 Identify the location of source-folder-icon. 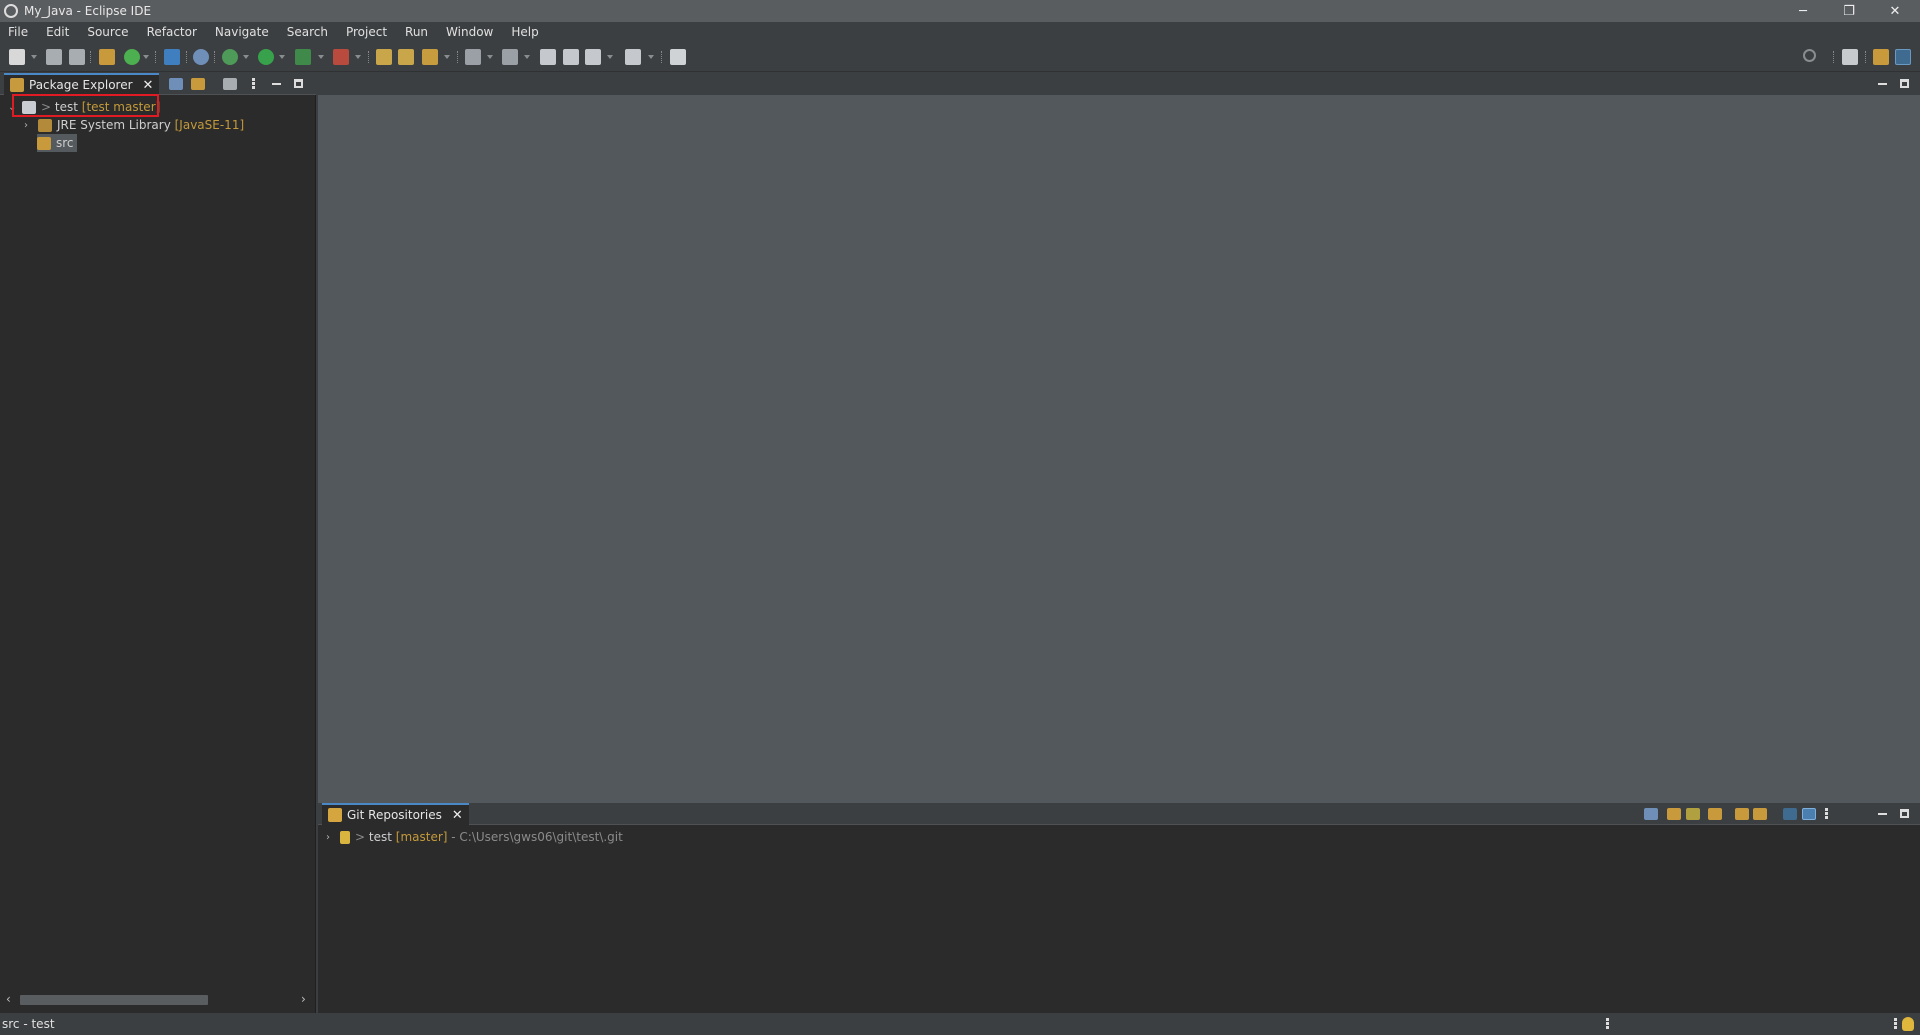
(44, 143).